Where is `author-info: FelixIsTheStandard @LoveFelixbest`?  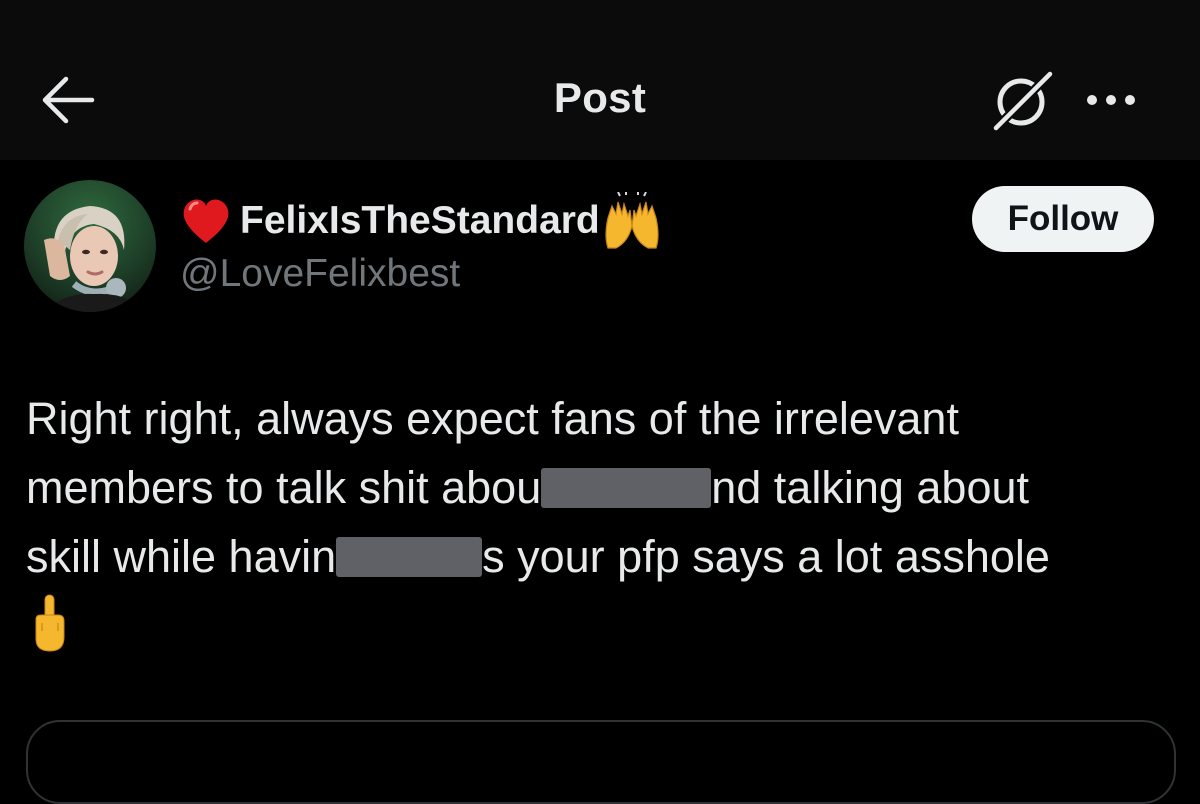
author-info: FelixIsTheStandard @LoveFelixbest is located at coordinates (420, 243).